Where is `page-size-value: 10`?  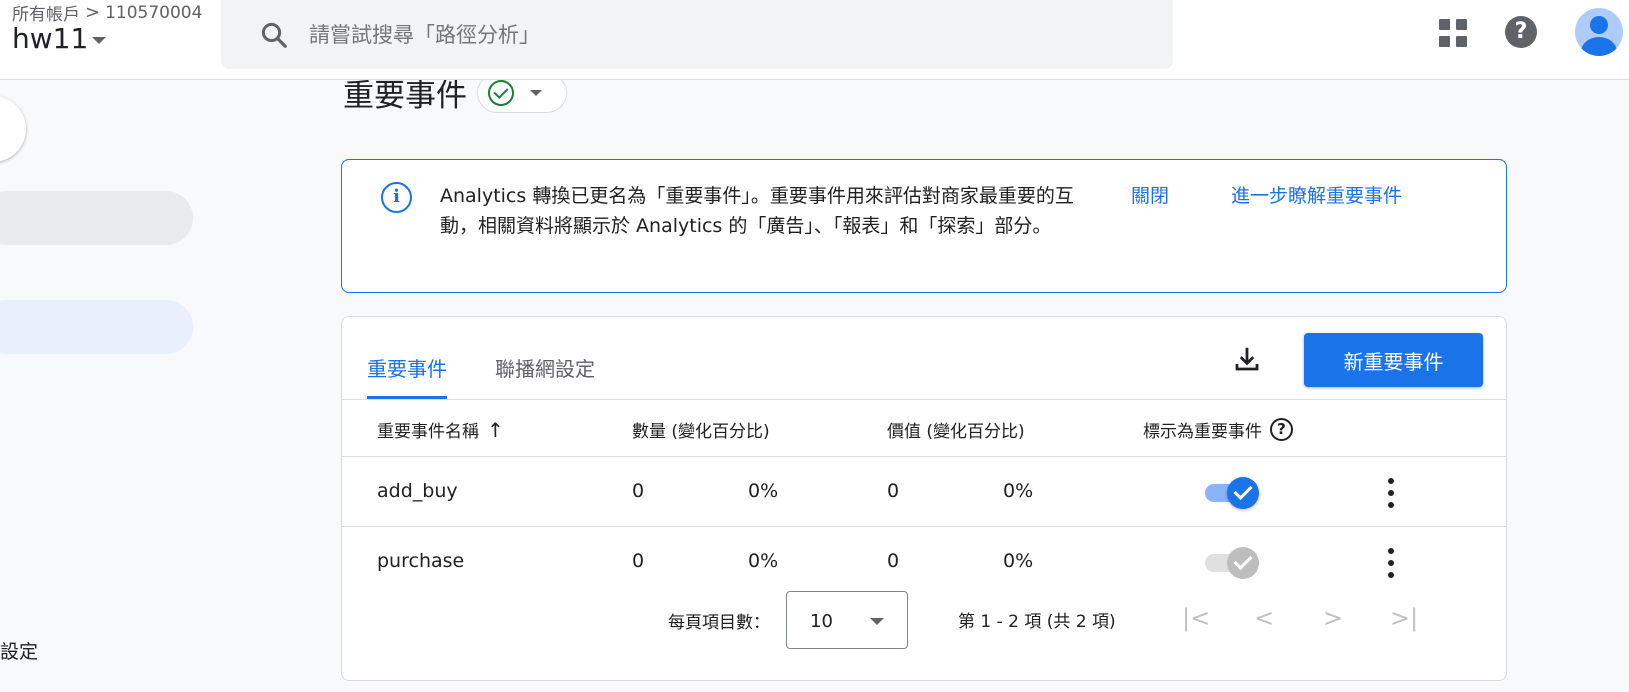
page-size-value: 10 is located at coordinates (821, 621).